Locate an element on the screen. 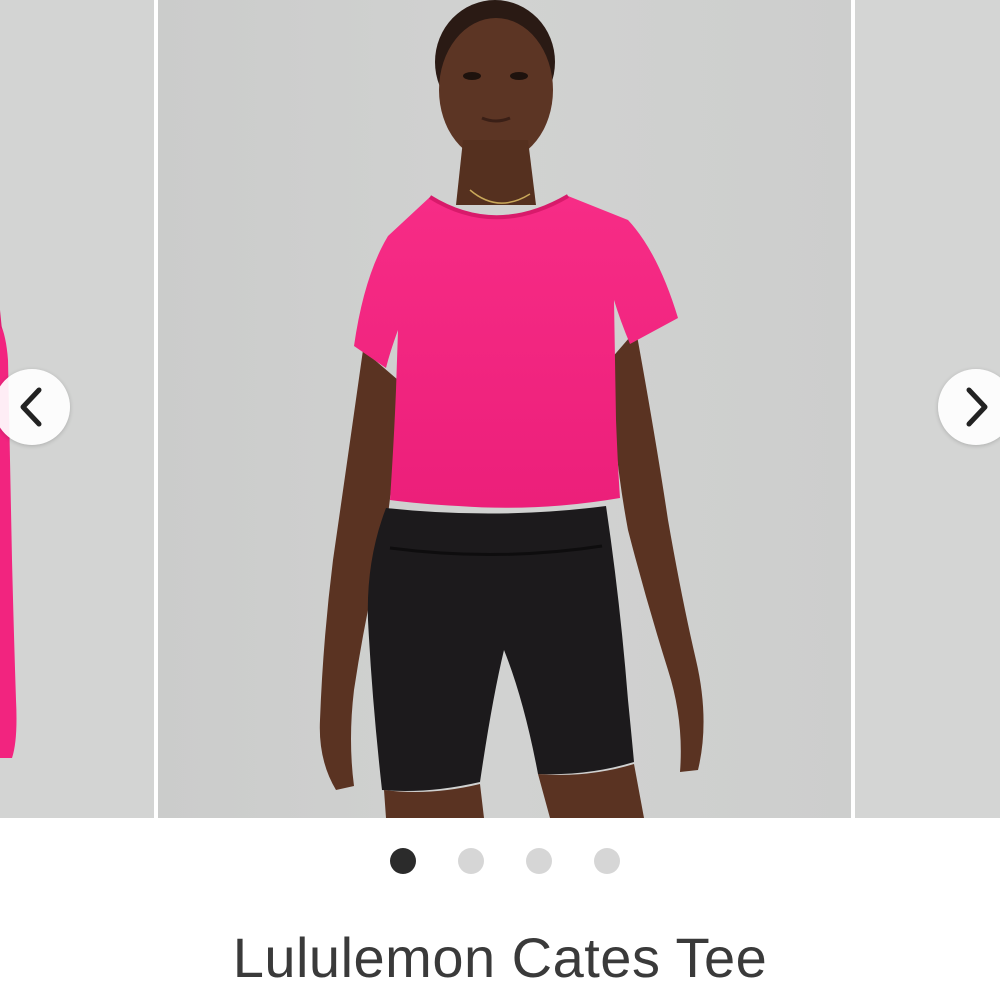 The image size is (1000, 1000). carousel-pagination is located at coordinates (500, 861).